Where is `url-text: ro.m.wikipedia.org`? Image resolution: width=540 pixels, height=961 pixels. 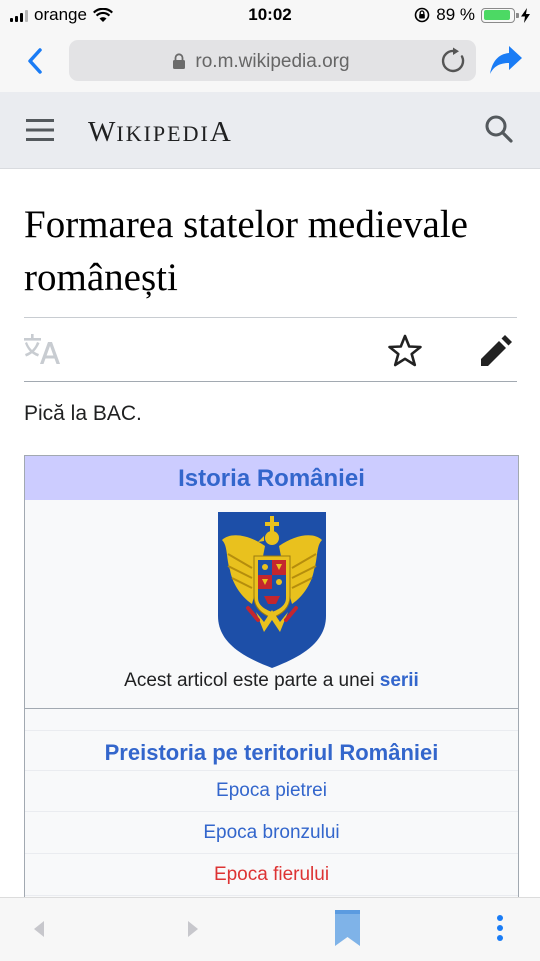 url-text: ro.m.wikipedia.org is located at coordinates (272, 61).